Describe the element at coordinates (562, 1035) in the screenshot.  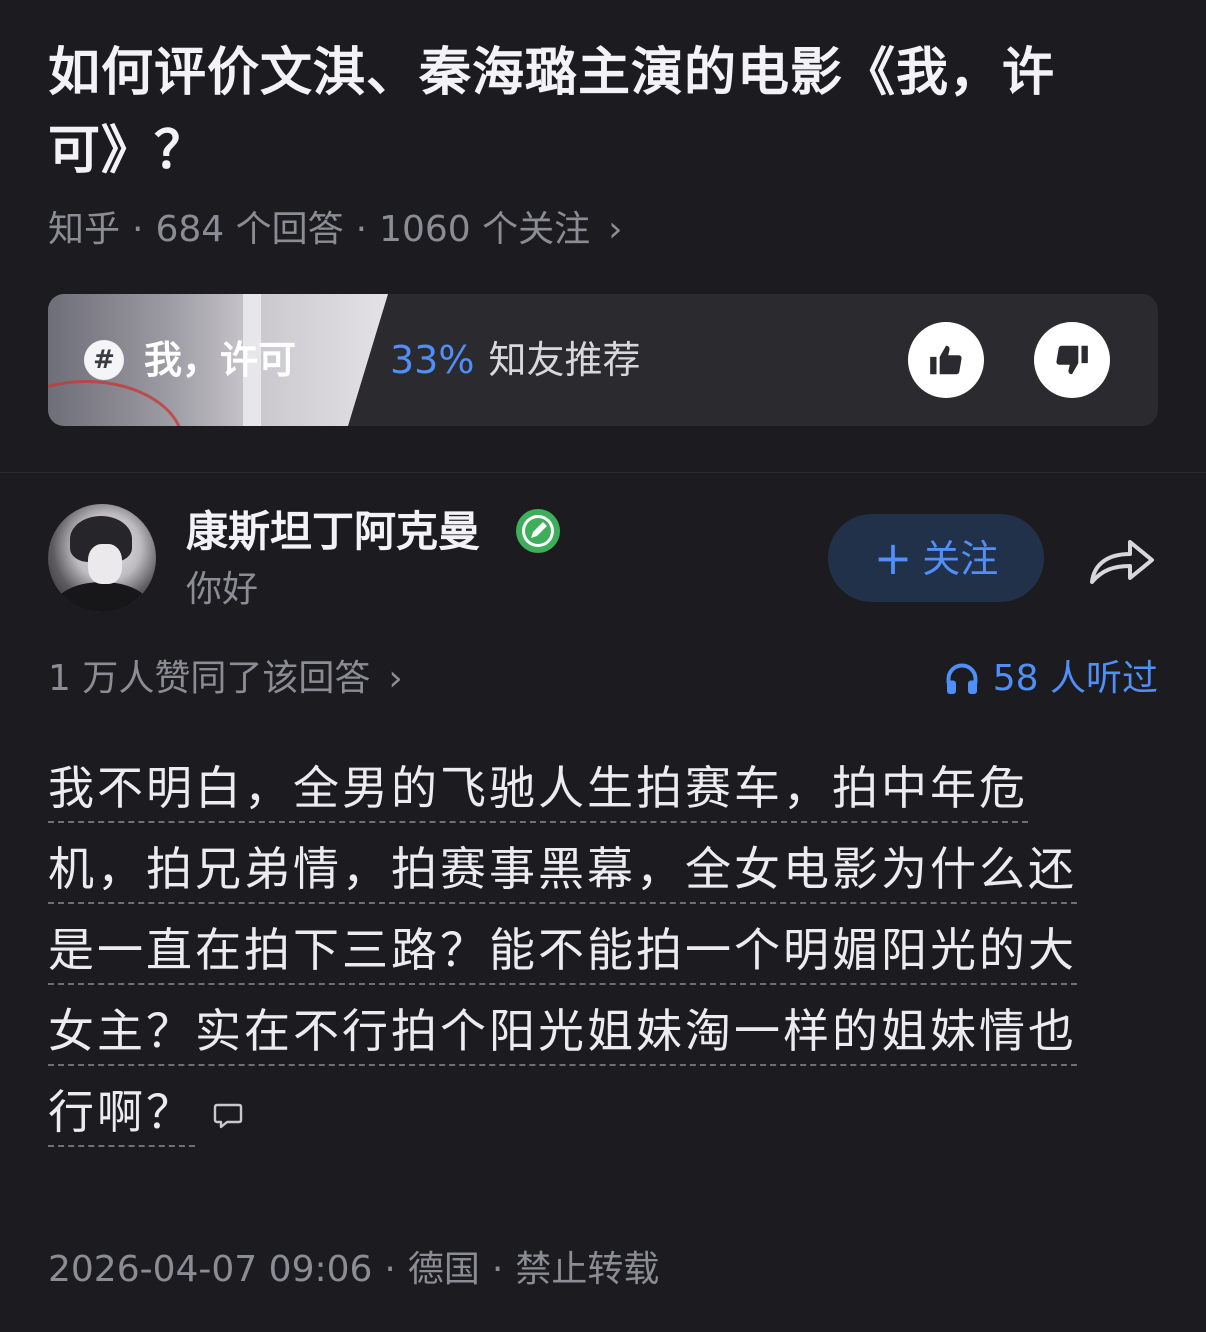
I see `answer-line: 女主？实在不行拍个阳光姐妹淘一样的姐妹情也` at that location.